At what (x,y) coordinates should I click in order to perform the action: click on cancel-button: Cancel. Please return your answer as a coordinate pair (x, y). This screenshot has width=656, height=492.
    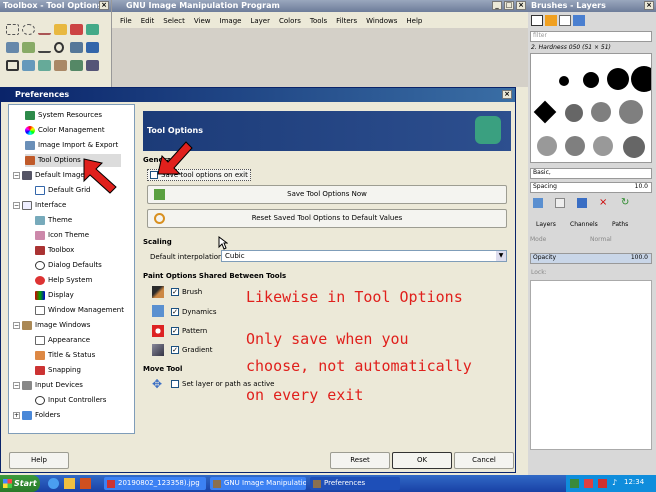
    Looking at the image, I should click on (484, 460).